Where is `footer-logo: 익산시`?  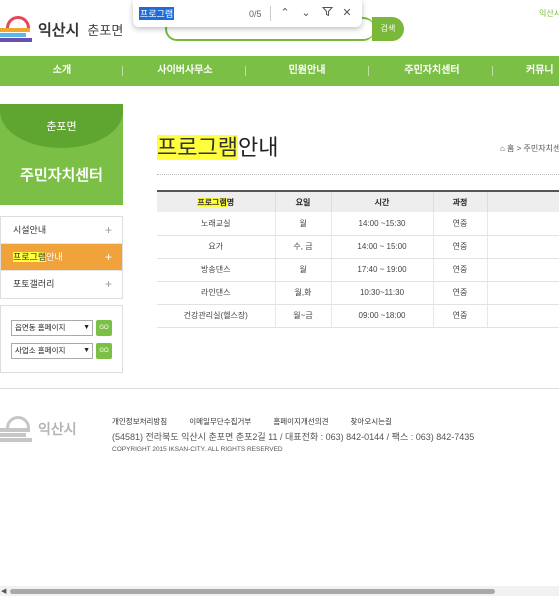
footer-logo: 익산시 is located at coordinates (42, 429).